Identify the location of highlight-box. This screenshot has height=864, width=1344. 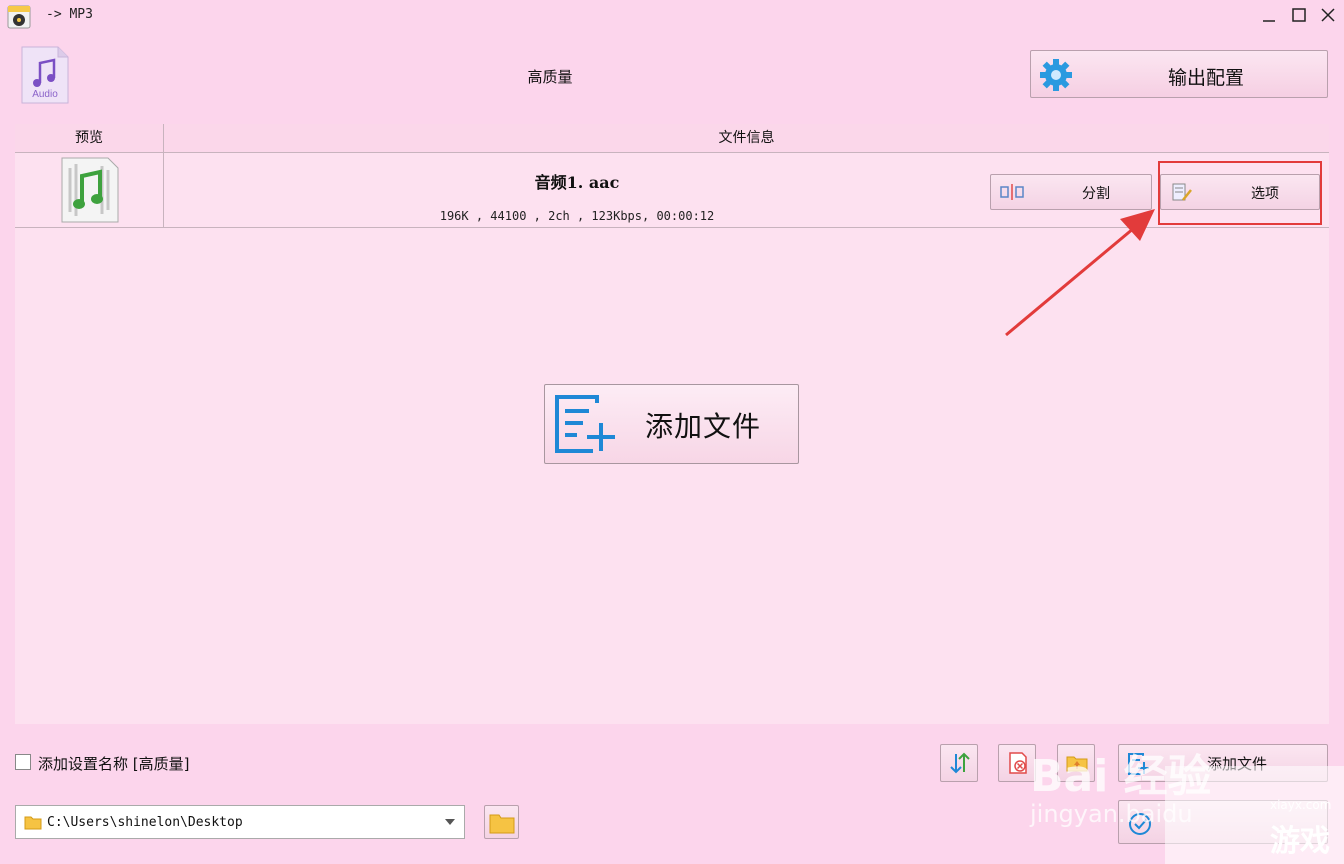
(1240, 193).